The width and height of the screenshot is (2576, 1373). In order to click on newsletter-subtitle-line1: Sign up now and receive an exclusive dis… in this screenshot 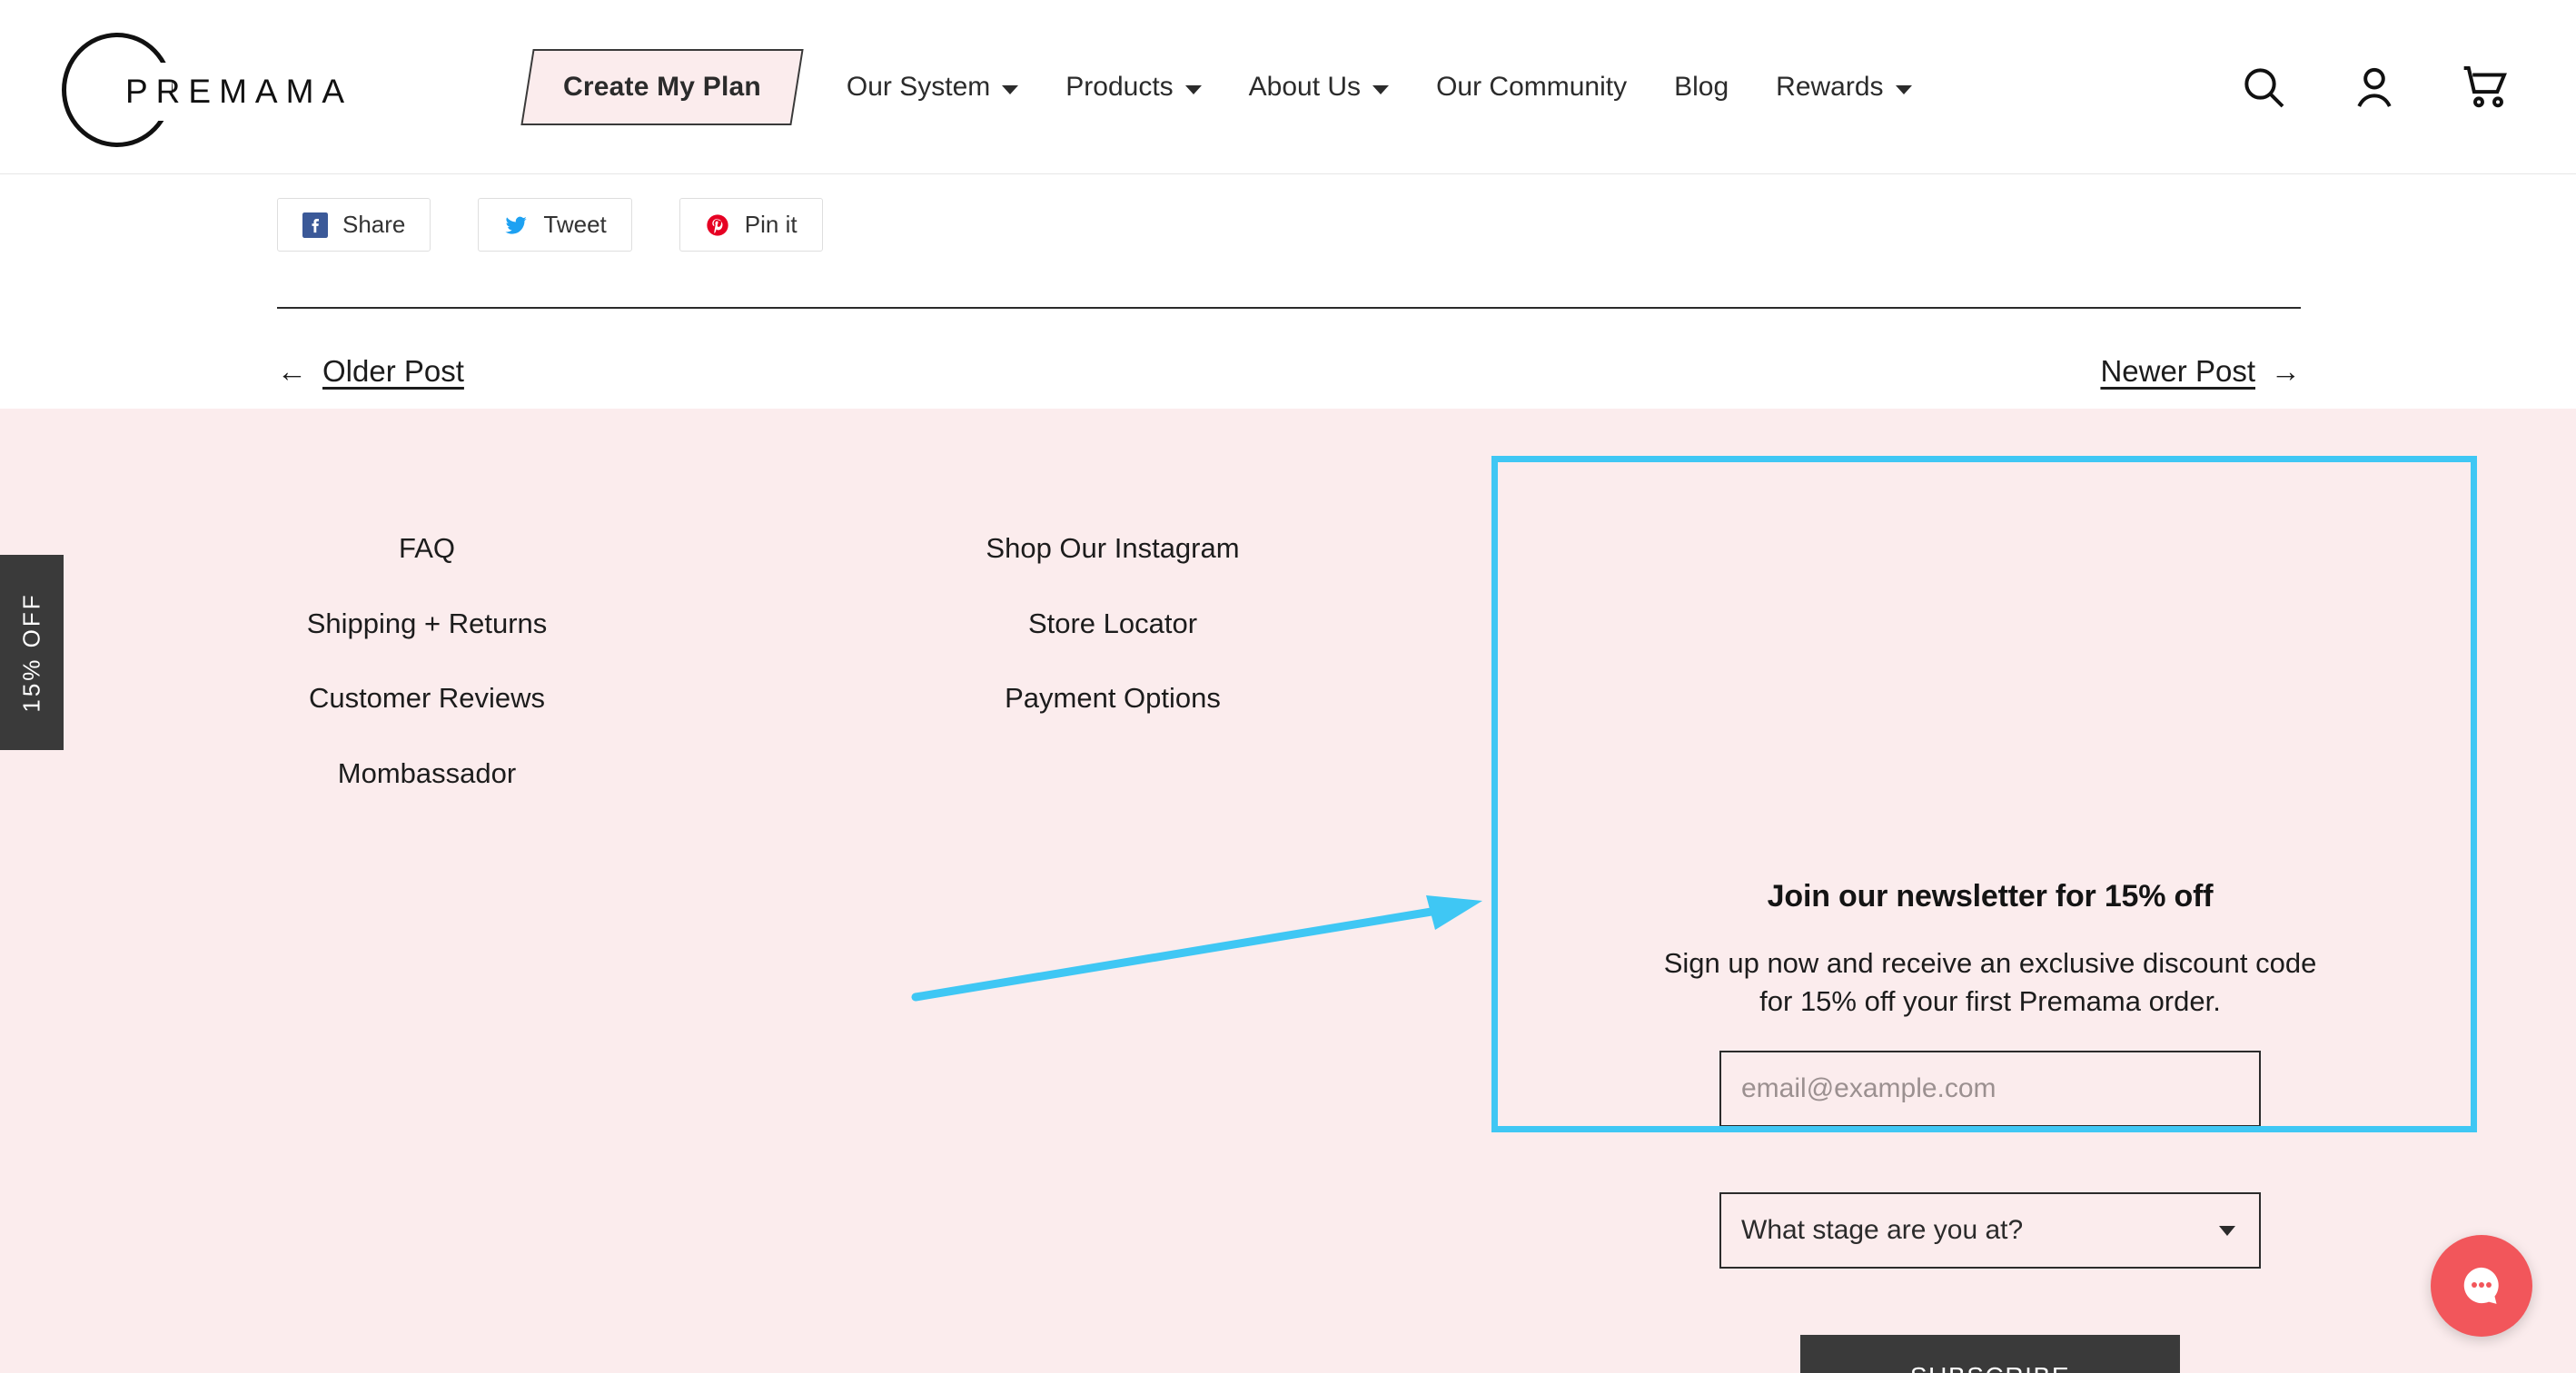, I will do `click(1990, 963)`.